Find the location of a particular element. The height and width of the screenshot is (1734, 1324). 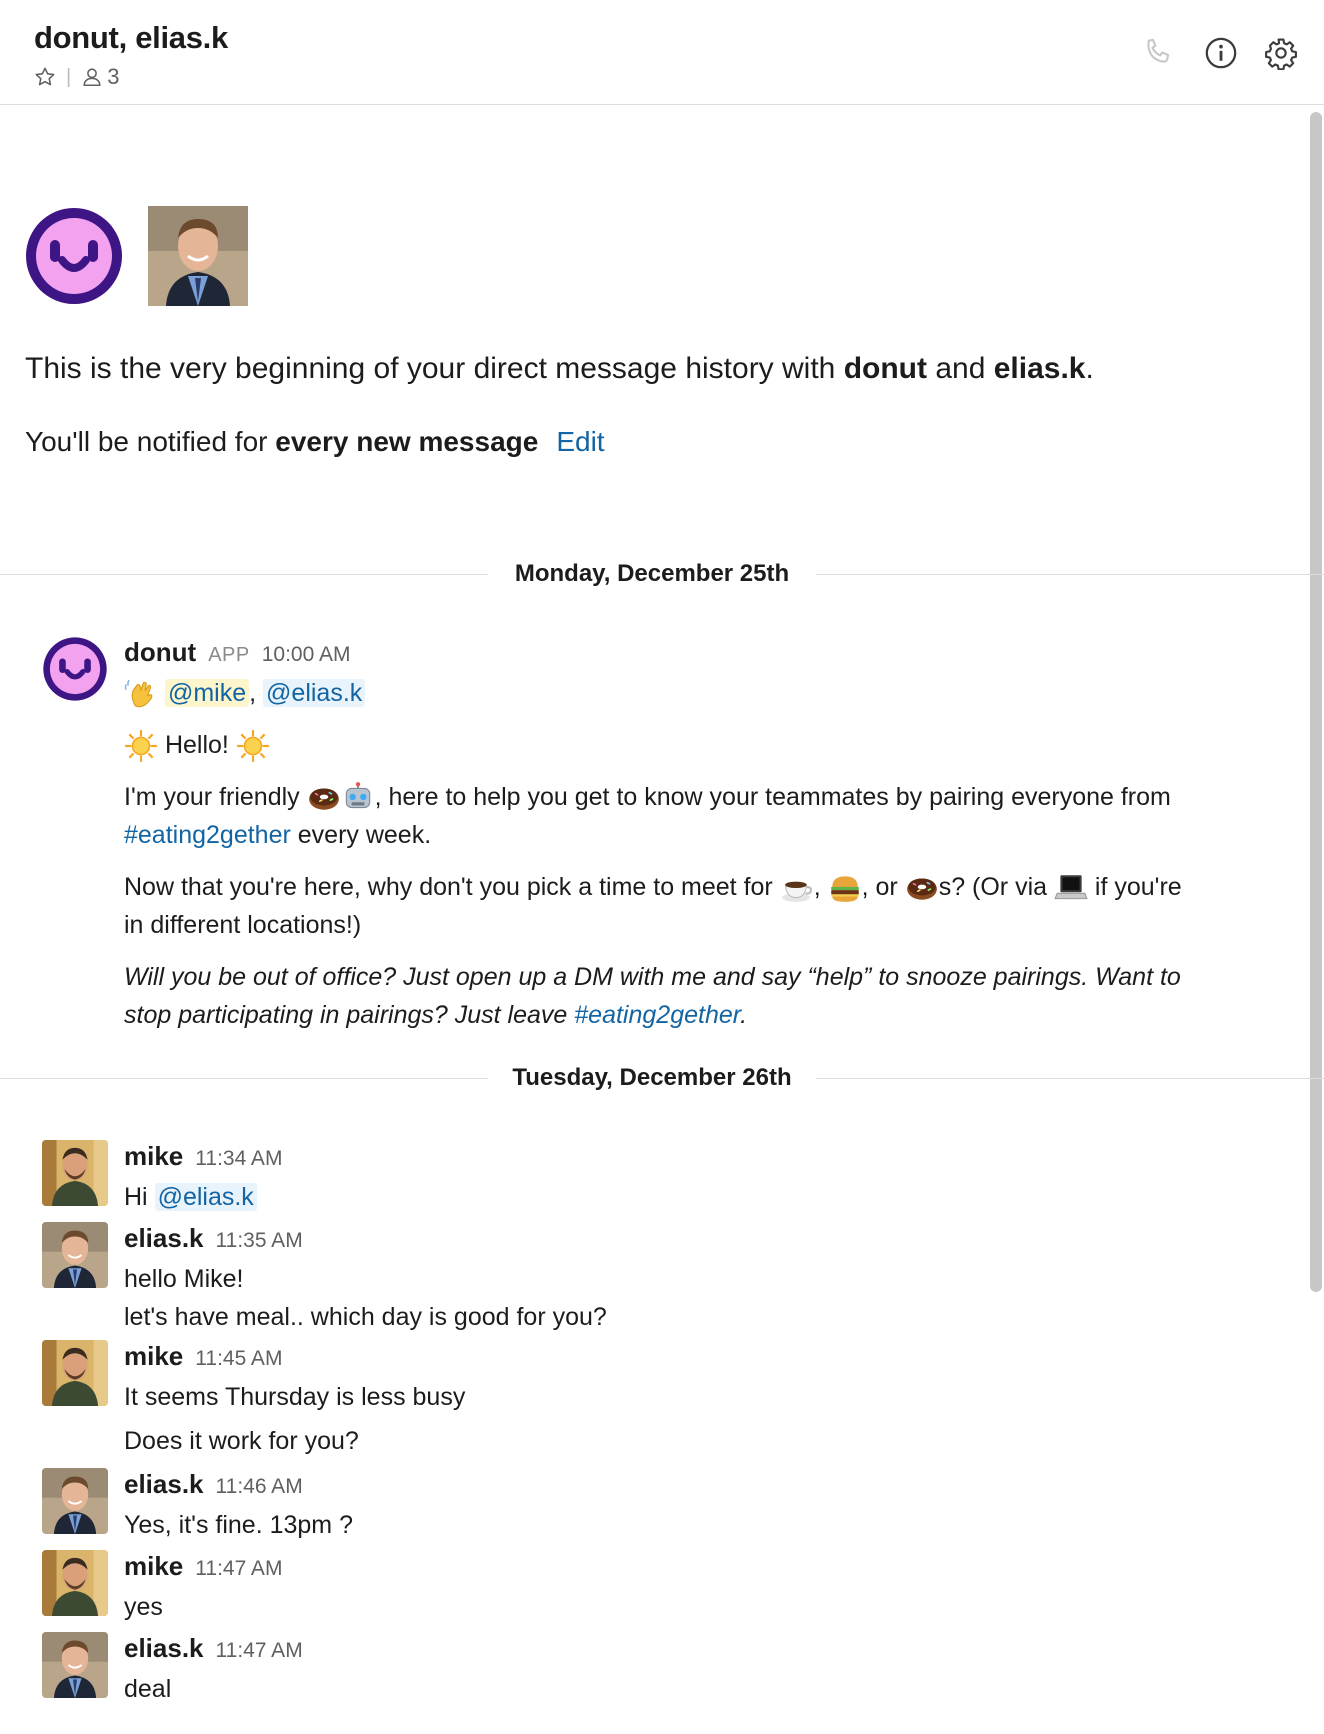

coffee-emoji is located at coordinates (797, 888).